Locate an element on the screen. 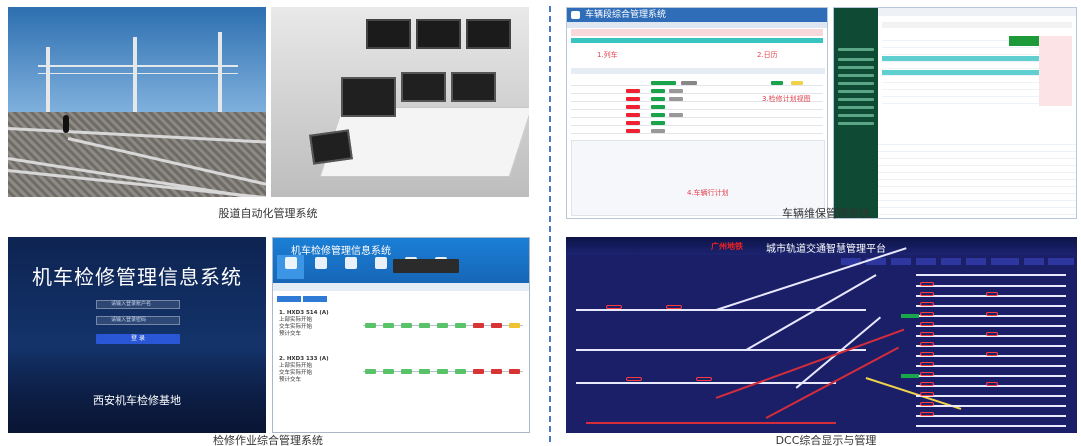 This screenshot has width=1081, height=446. area-label-3: 3.检修计划视图 is located at coordinates (786, 99).